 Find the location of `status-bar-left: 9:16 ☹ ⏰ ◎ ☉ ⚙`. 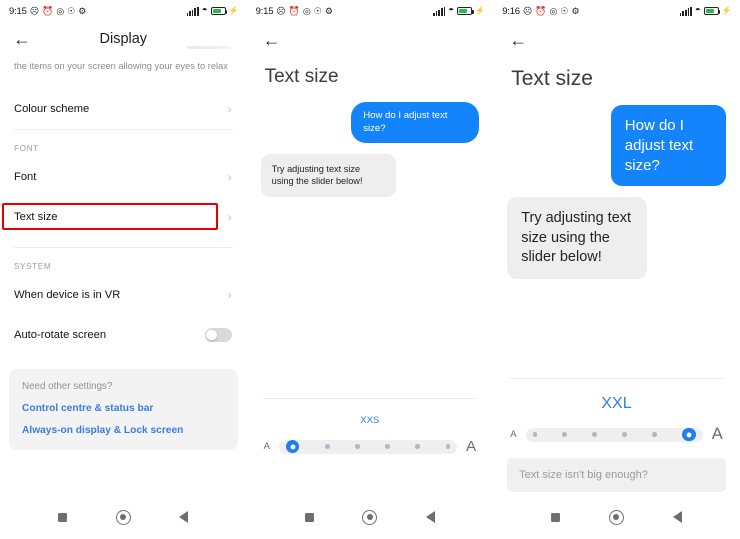

status-bar-left: 9:16 ☹ ⏰ ◎ ☉ ⚙ is located at coordinates (540, 11).